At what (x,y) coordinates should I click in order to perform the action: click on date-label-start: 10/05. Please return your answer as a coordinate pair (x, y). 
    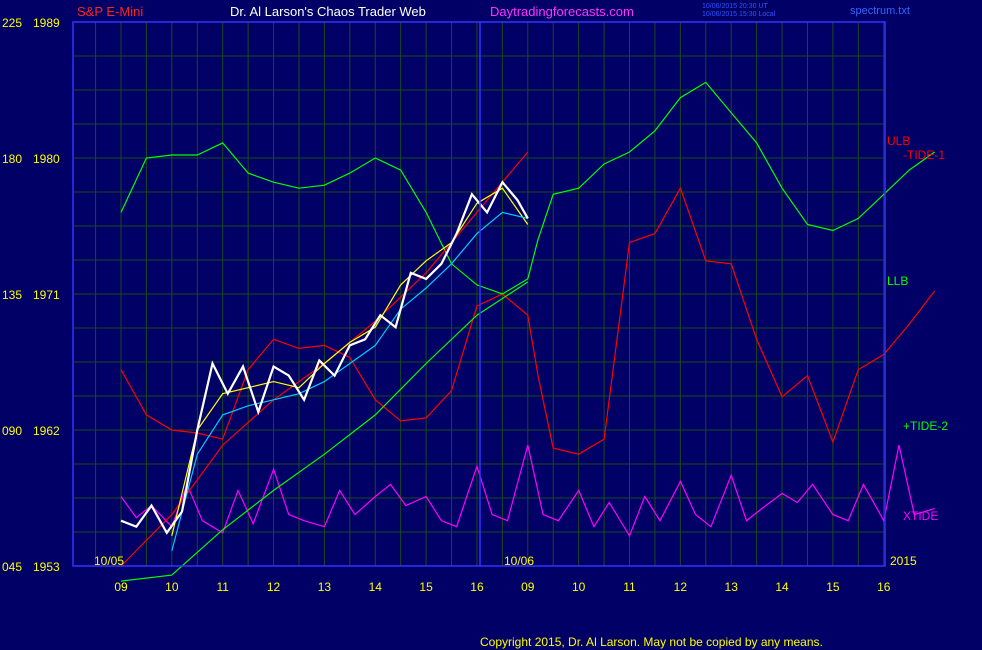
    Looking at the image, I should click on (109, 561).